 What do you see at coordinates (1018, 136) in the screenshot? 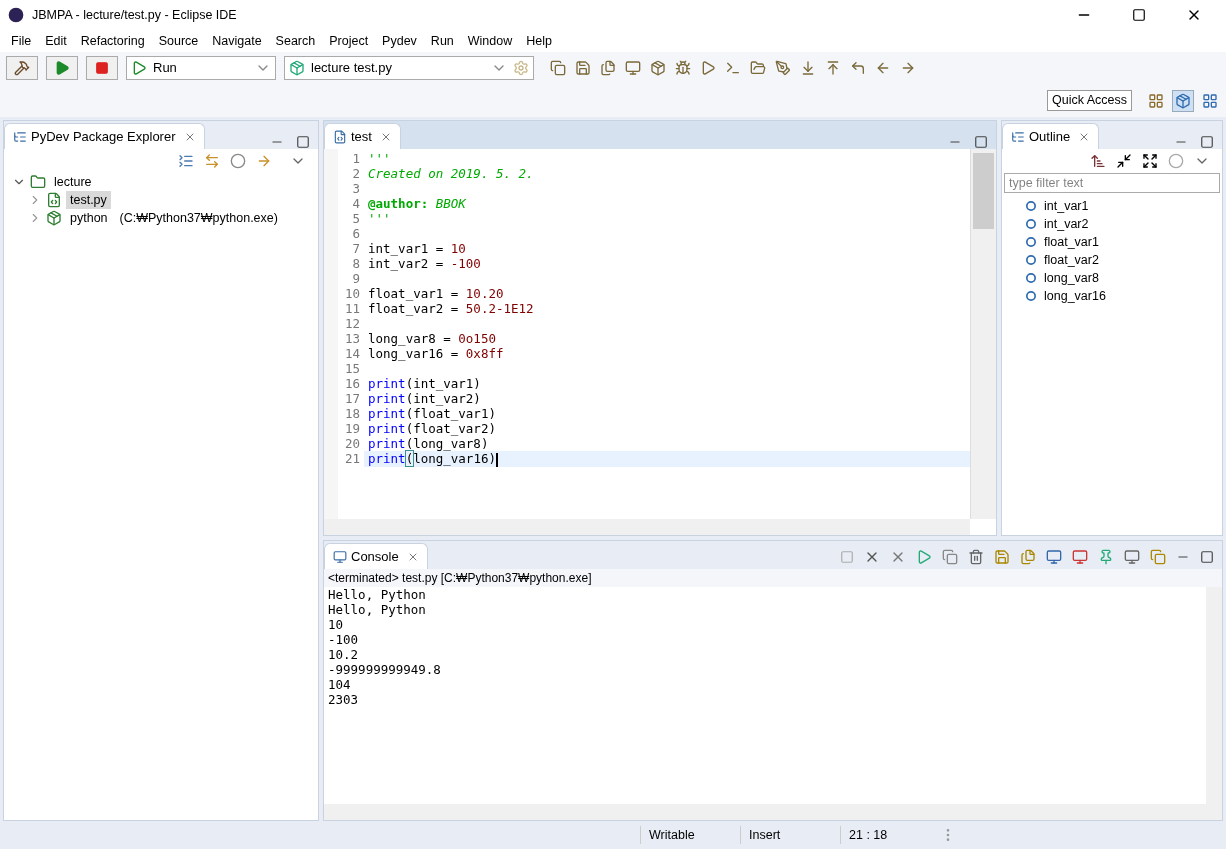
I see `outline-icon` at bounding box center [1018, 136].